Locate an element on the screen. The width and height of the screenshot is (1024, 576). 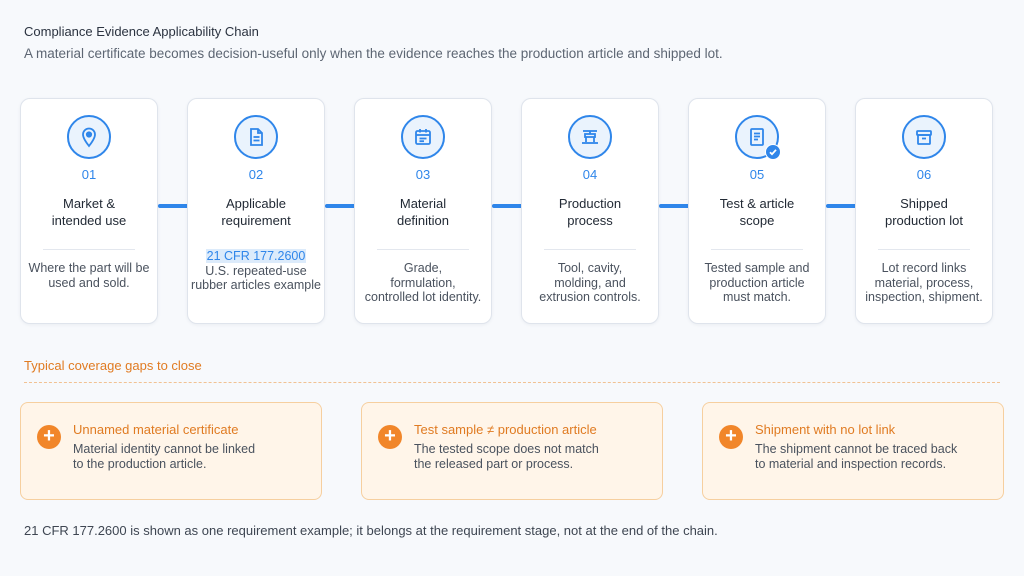
stage-number: 02 is located at coordinates (256, 174).